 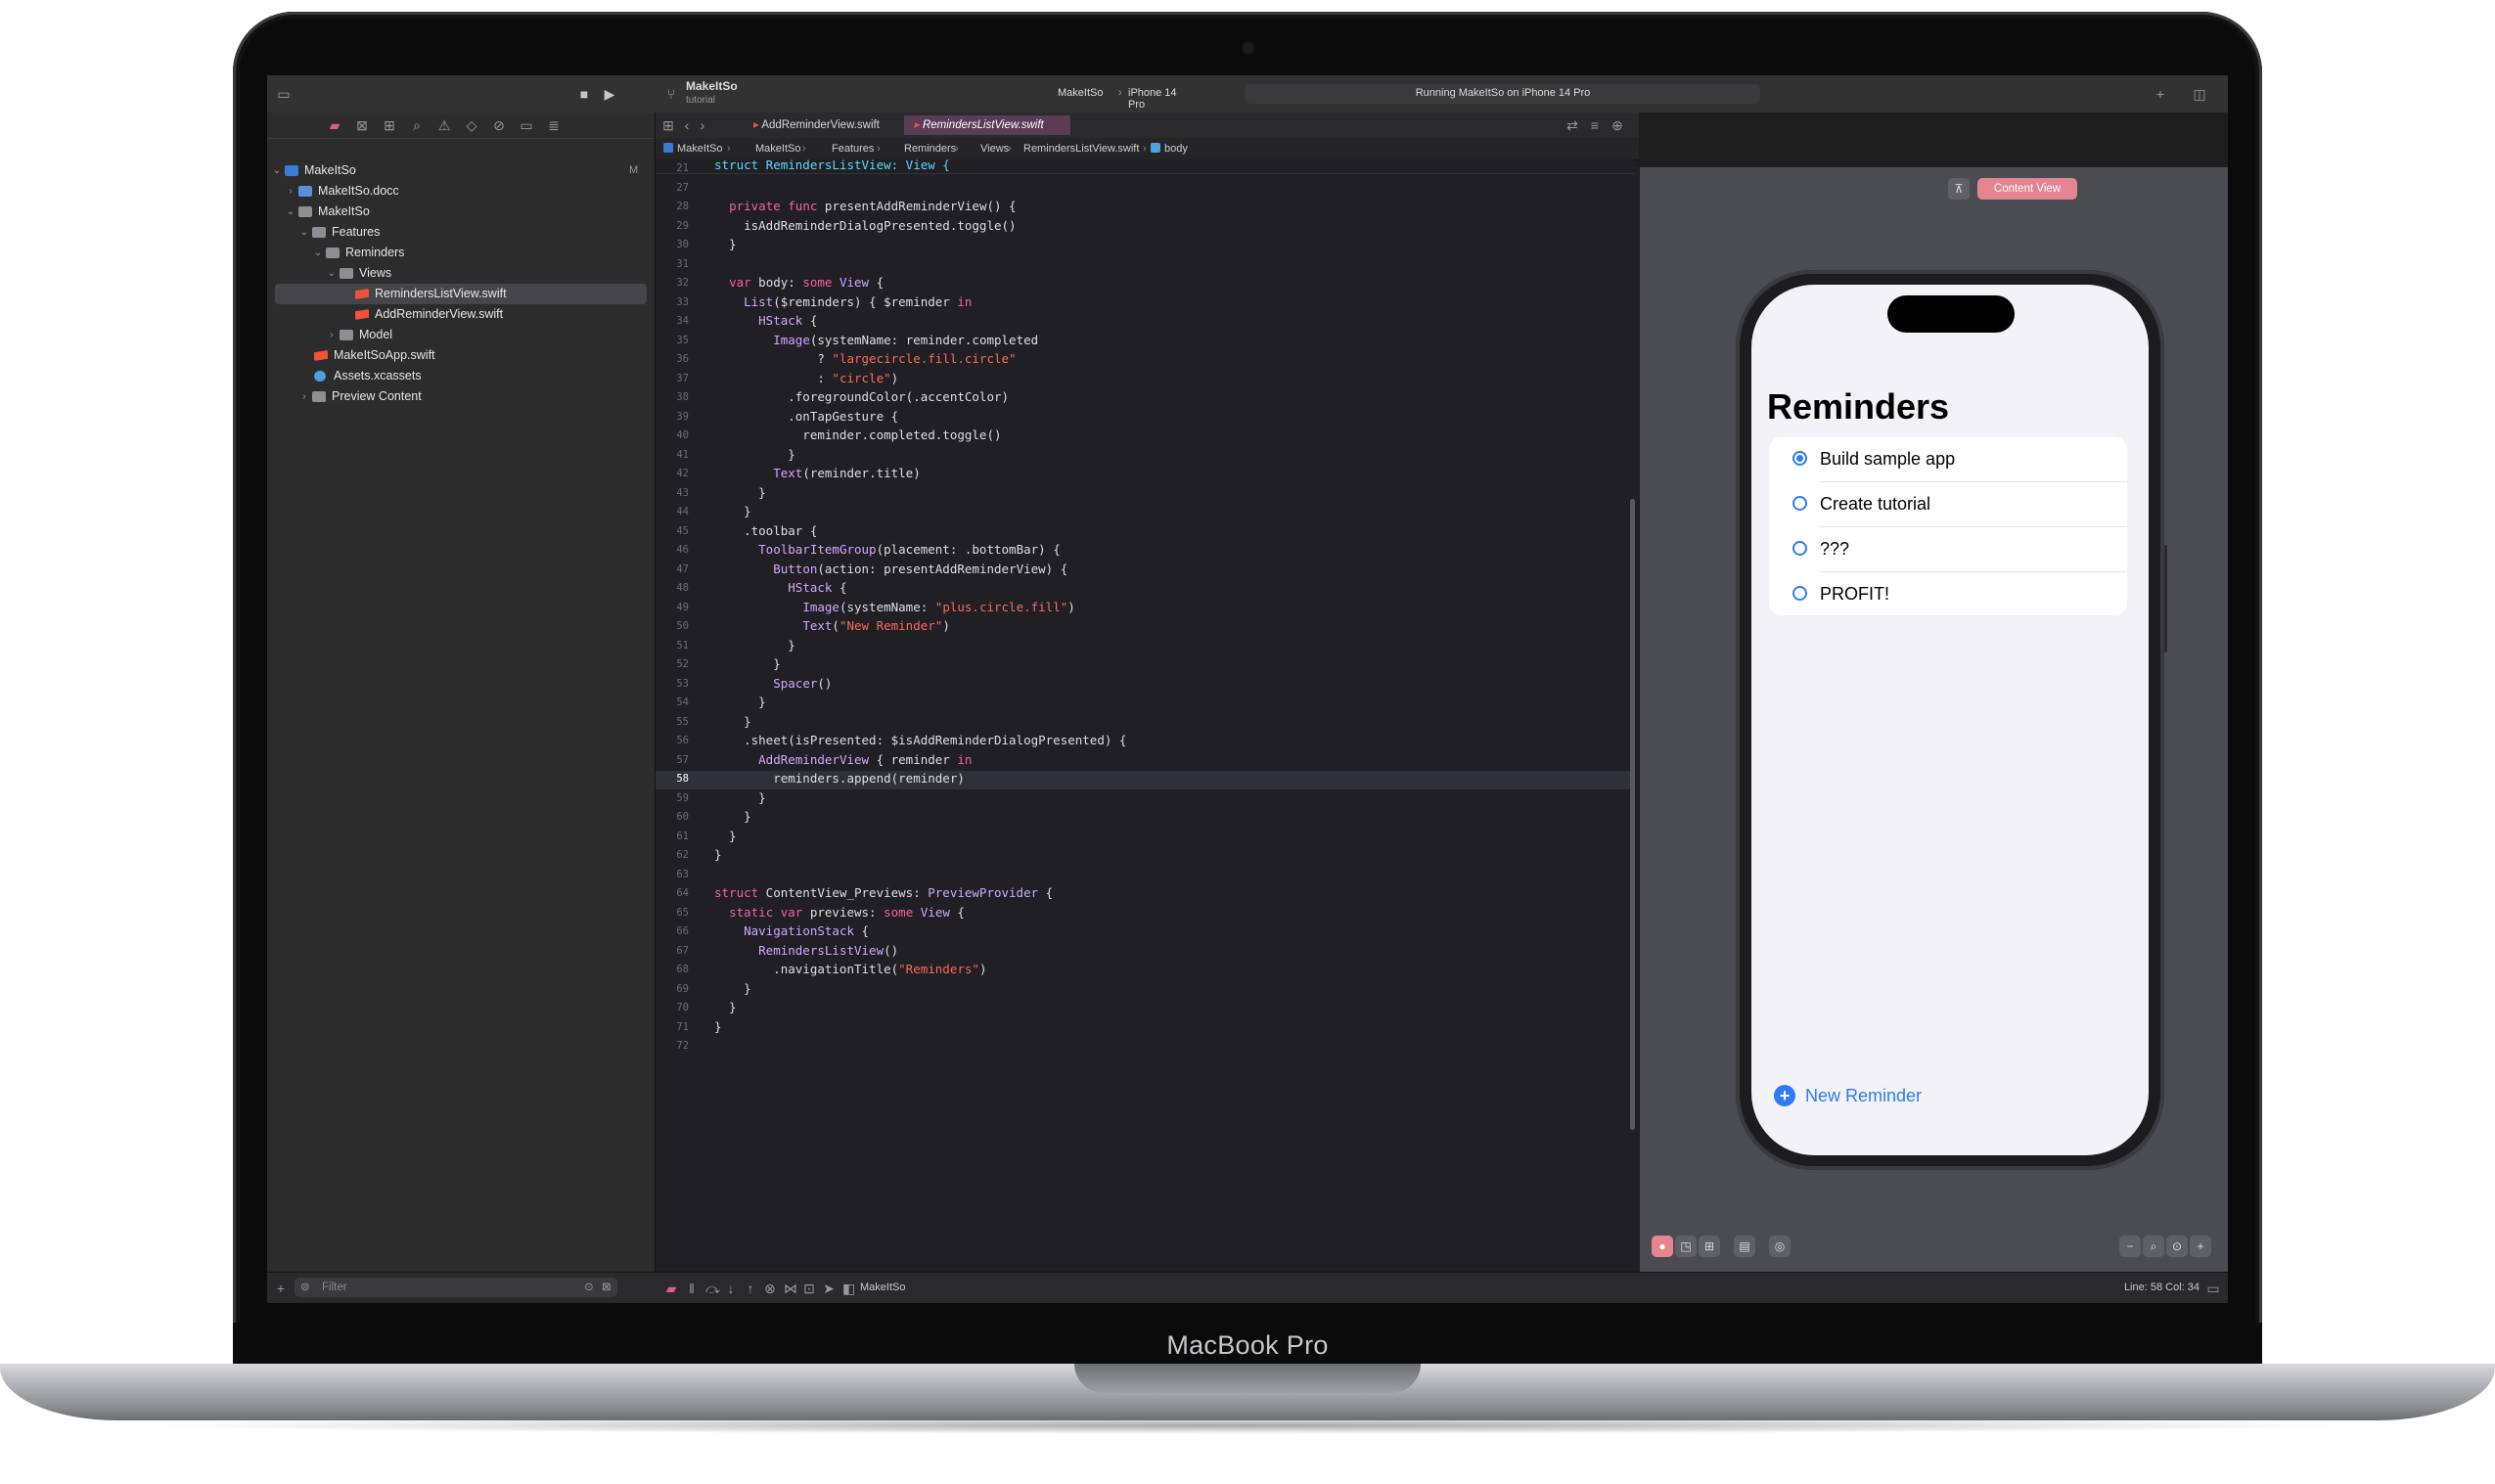 I want to click on largecircle-fill-circle-icon, so click(x=1799, y=458).